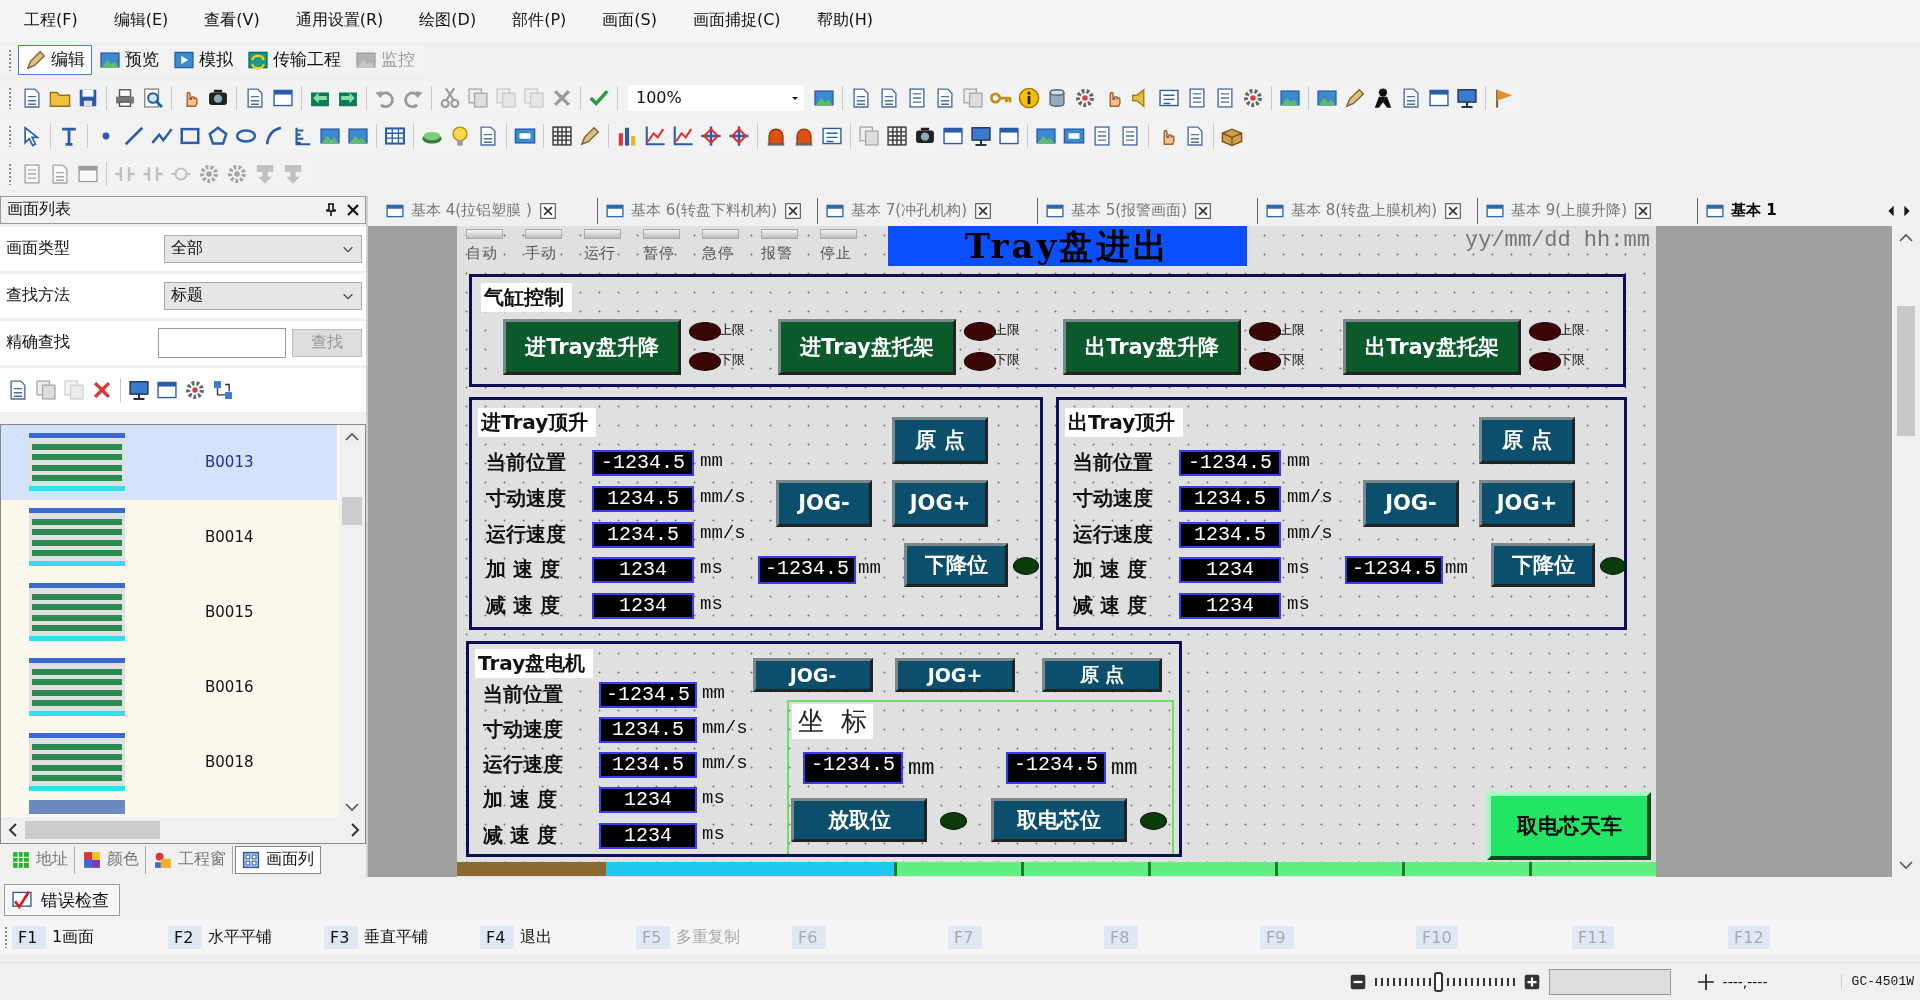 The image size is (1920, 1000). I want to click on cylinder-button: 进Tray盘托架, so click(867, 346).